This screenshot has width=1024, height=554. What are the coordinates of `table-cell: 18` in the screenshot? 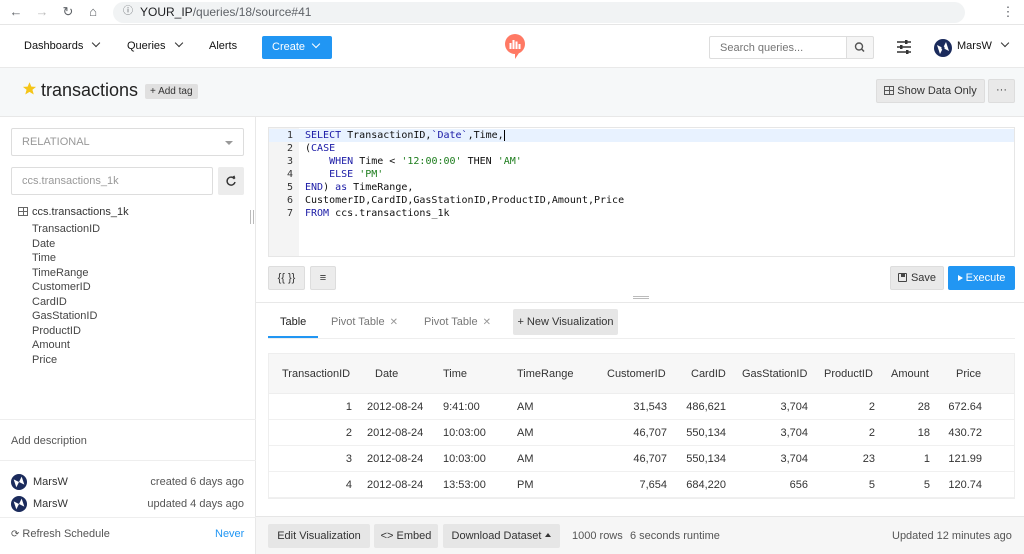 It's located at (923, 433).